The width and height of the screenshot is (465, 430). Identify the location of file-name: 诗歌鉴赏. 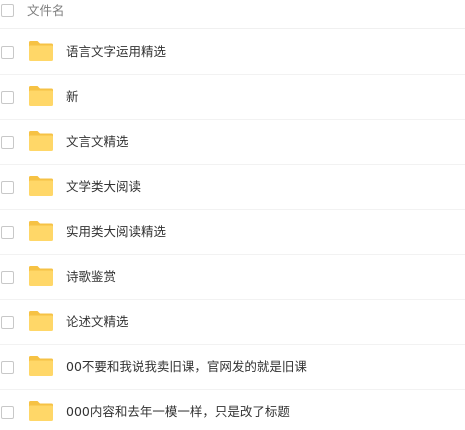
(91, 277).